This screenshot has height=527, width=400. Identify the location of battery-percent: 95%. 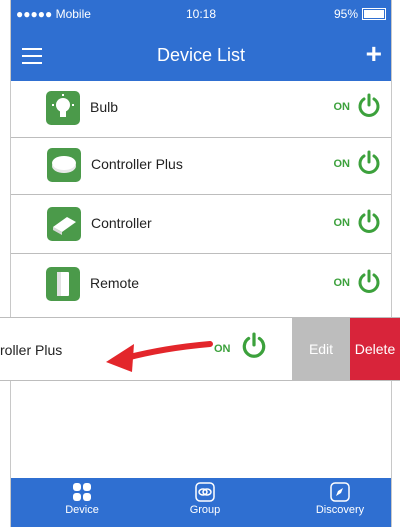
(345, 14).